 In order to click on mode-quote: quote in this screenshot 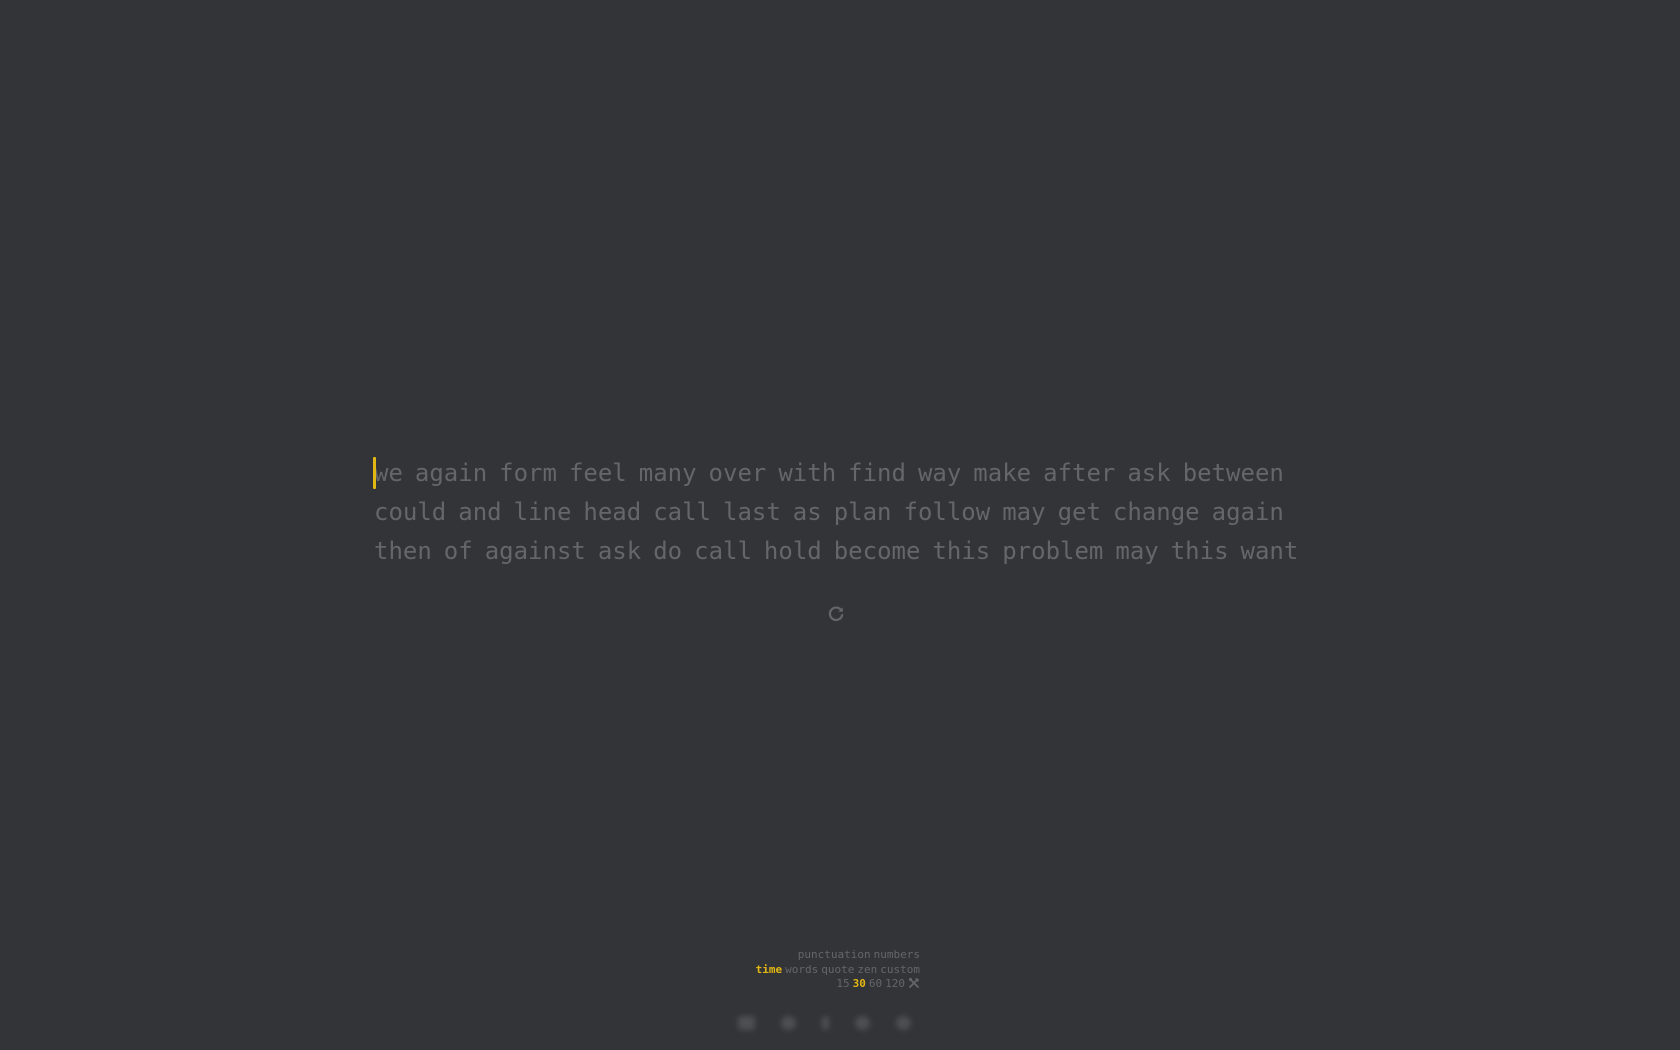, I will do `click(837, 970)`.